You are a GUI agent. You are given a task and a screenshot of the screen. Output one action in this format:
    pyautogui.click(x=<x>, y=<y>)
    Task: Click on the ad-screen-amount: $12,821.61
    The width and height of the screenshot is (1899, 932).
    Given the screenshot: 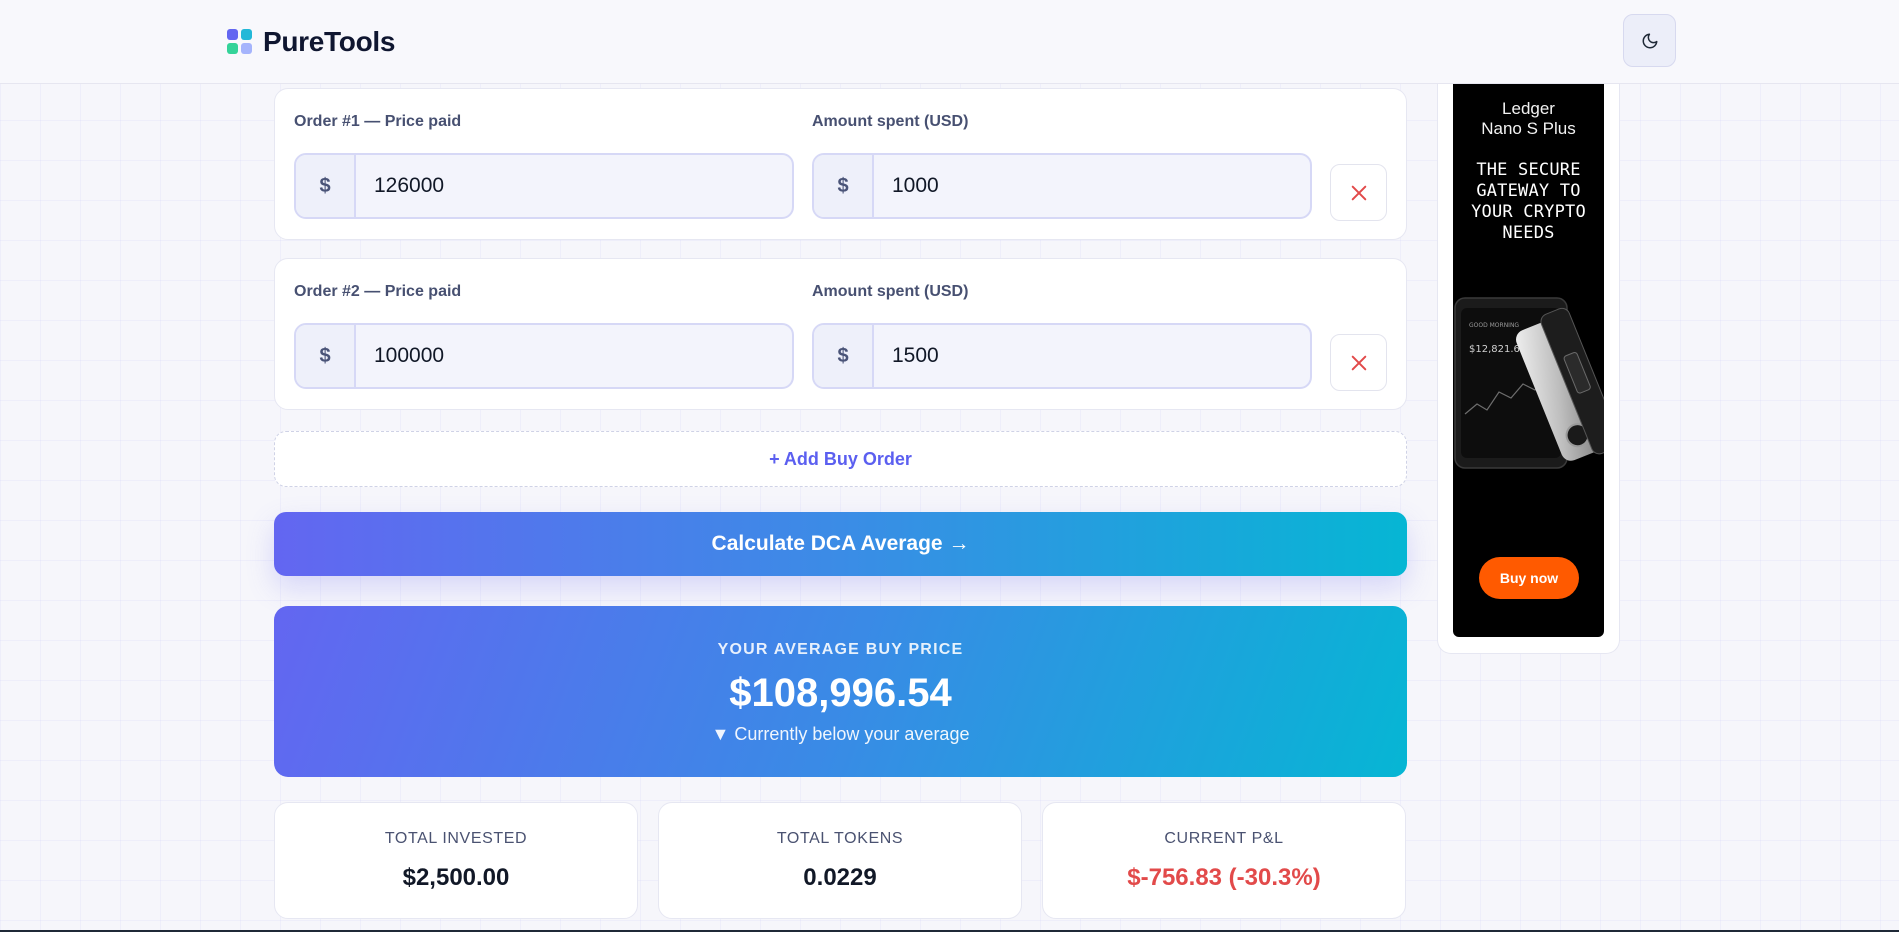 What is the action you would take?
    pyautogui.click(x=1497, y=349)
    